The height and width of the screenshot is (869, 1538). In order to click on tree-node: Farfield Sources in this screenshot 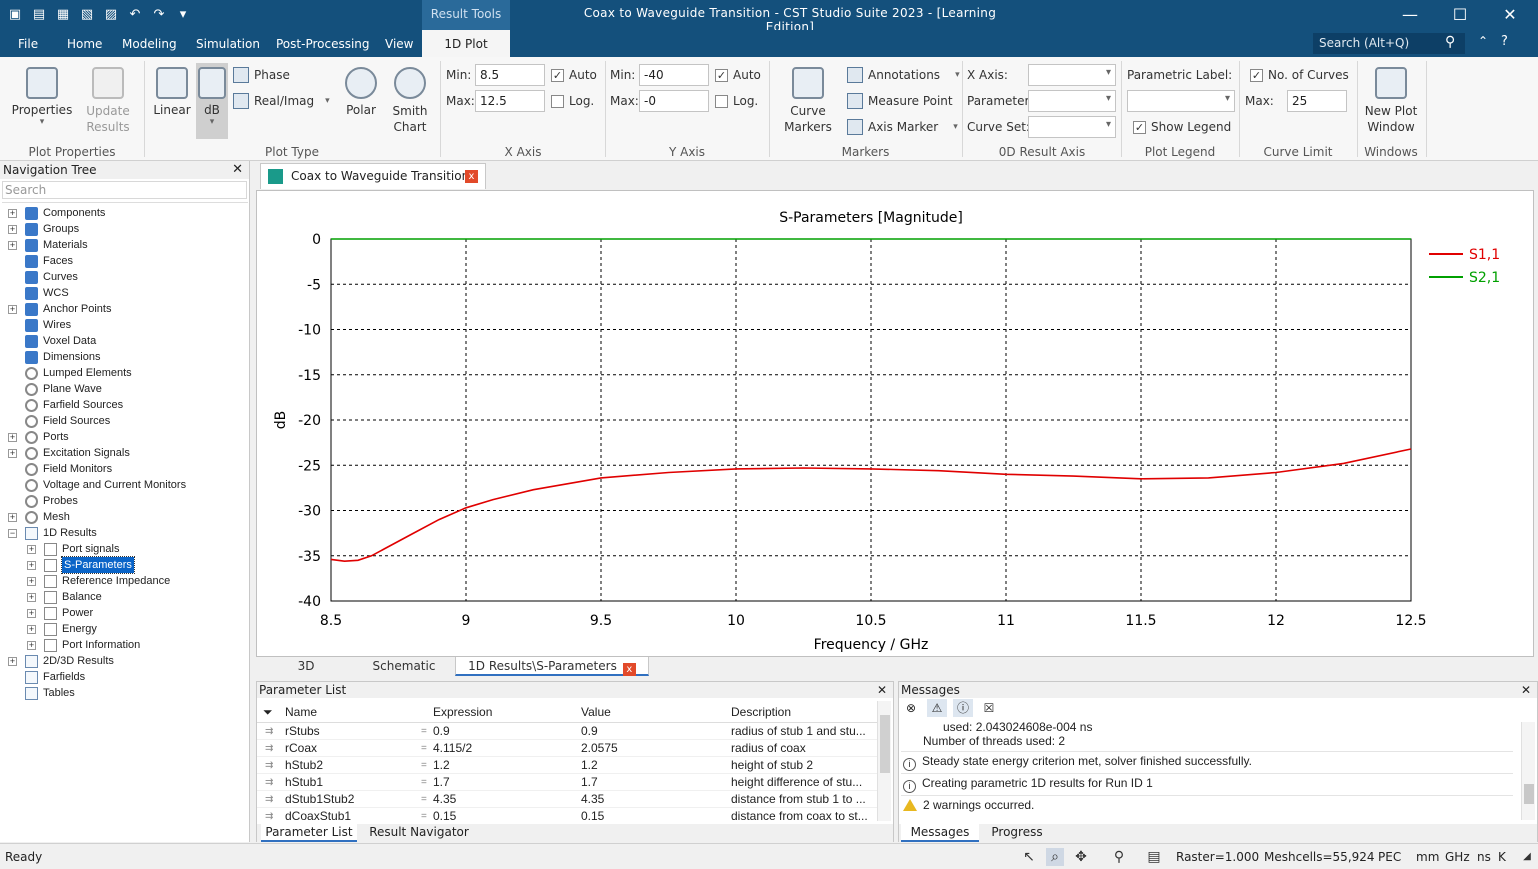, I will do `click(125, 405)`.